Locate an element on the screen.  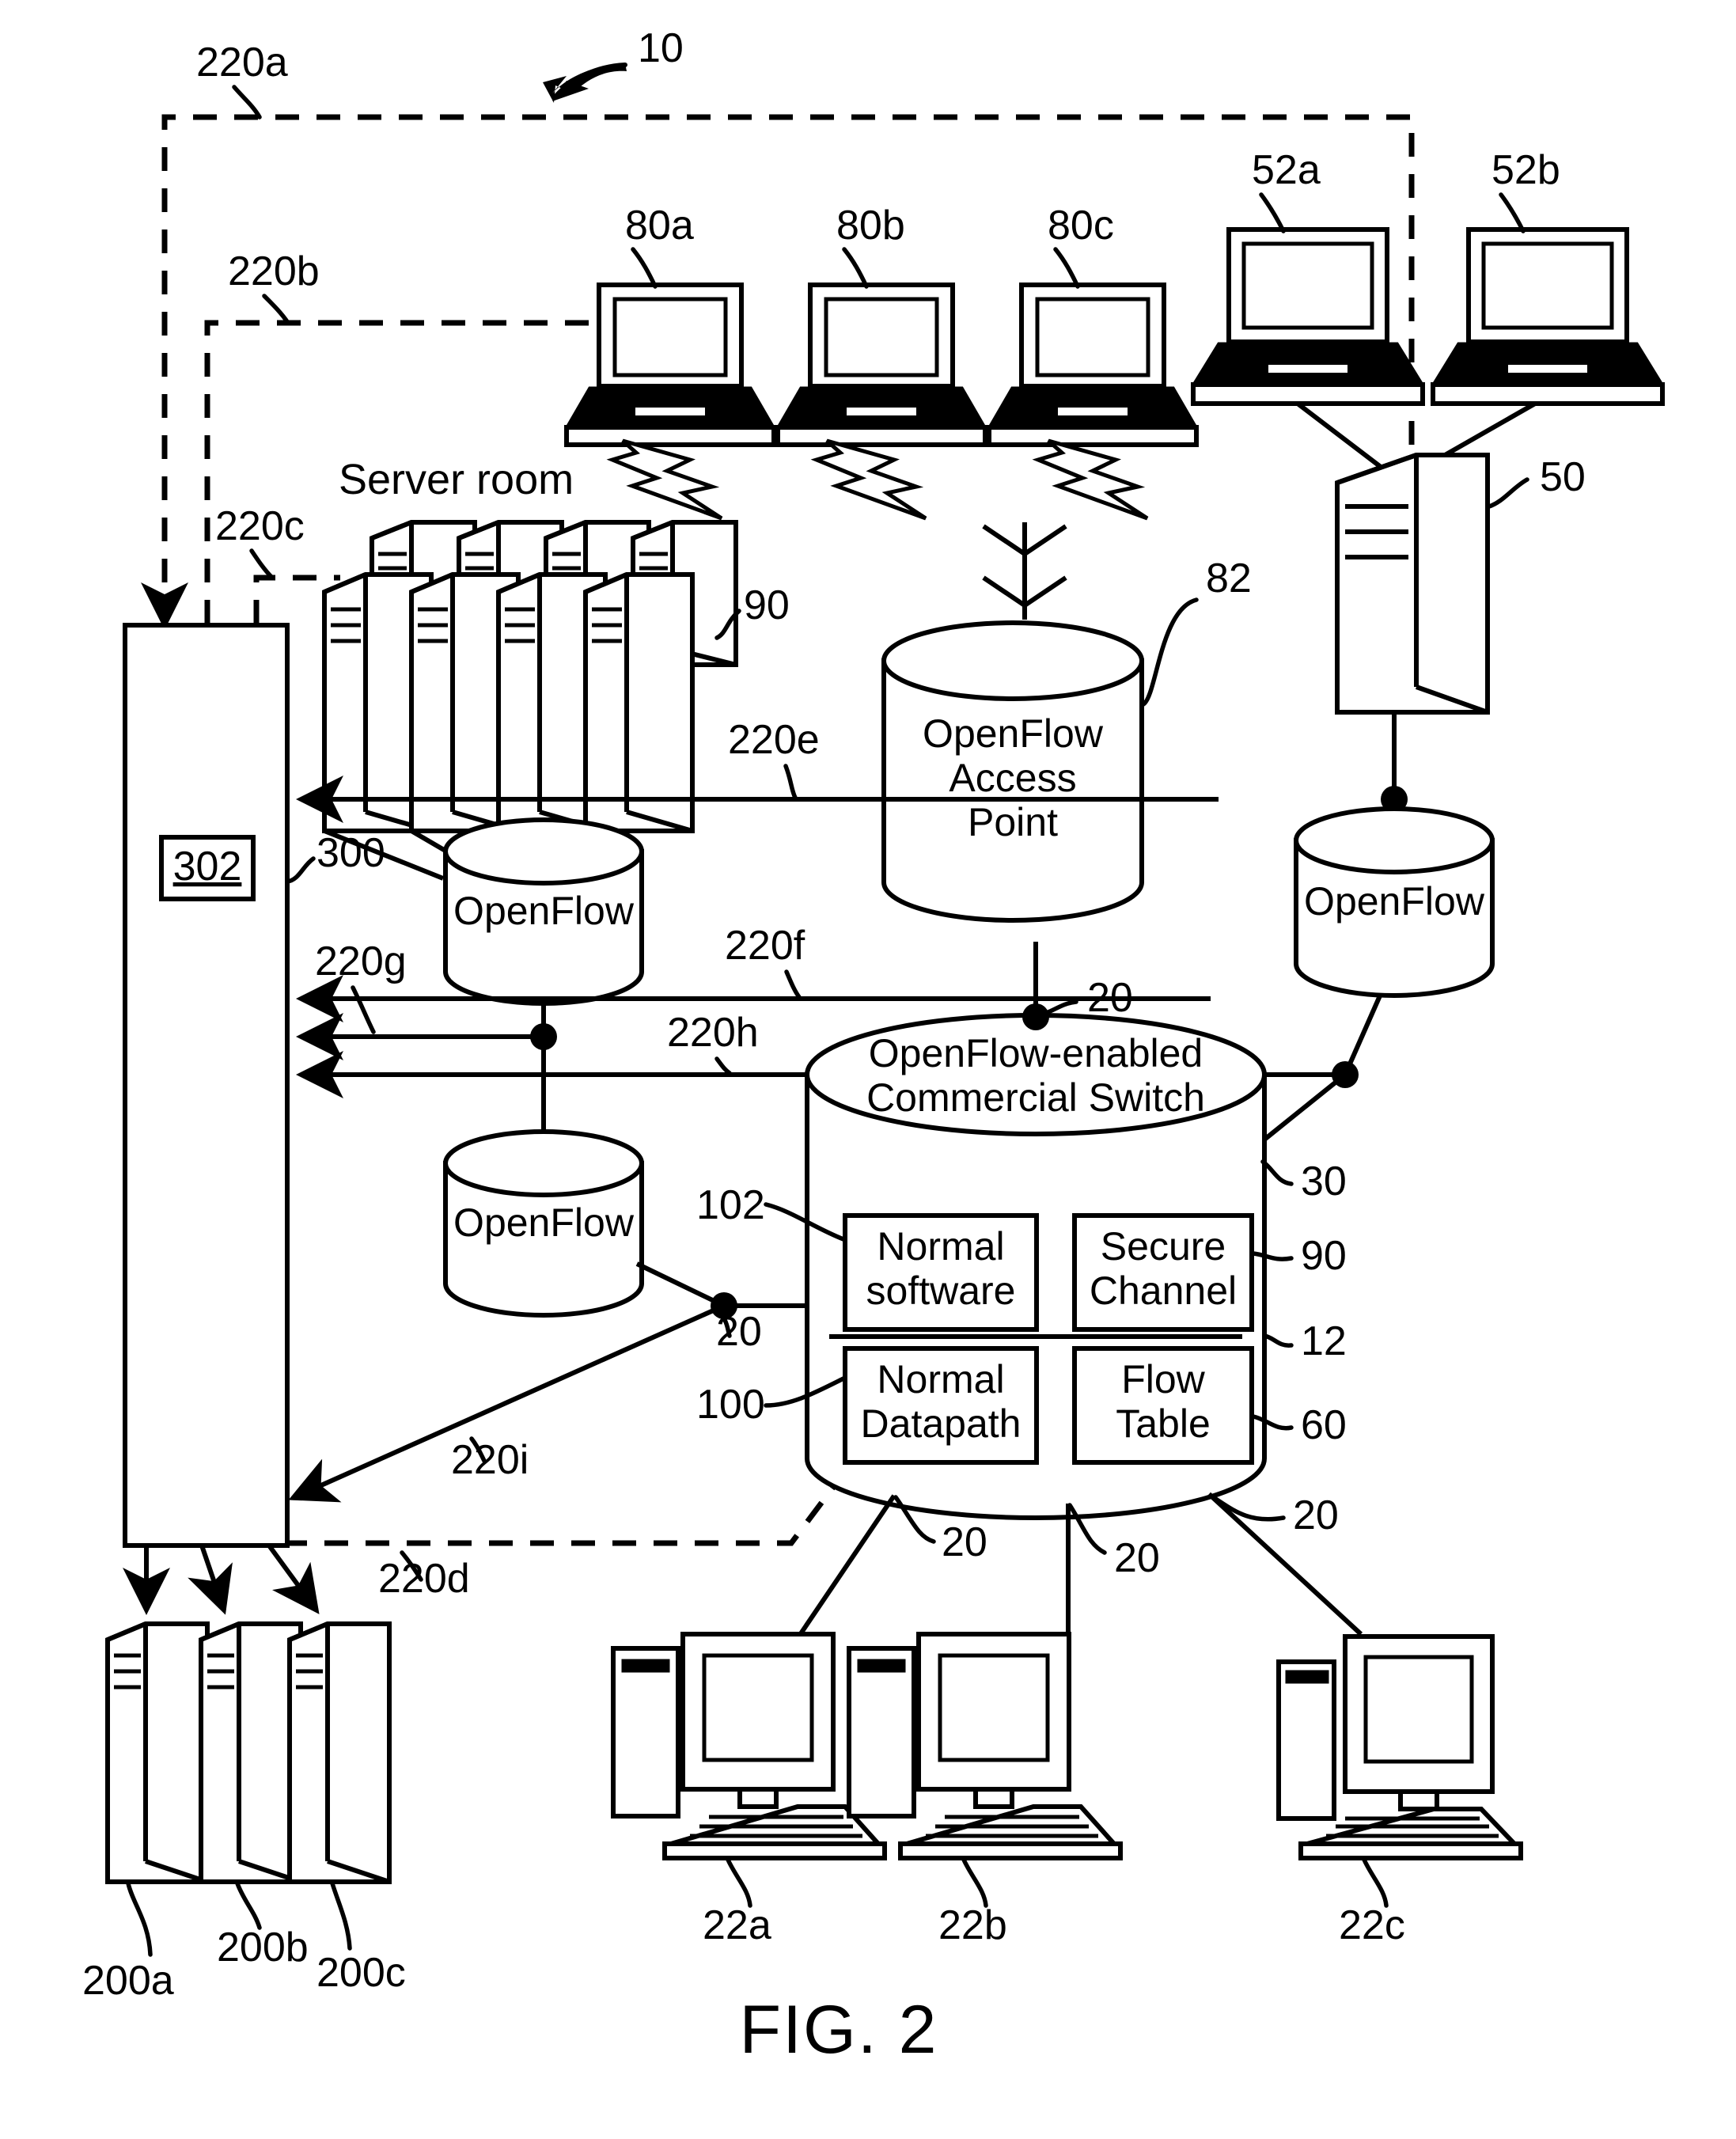
openflow-access-point-82: OpenFlow Access Point is located at coordinates (1013, 772).